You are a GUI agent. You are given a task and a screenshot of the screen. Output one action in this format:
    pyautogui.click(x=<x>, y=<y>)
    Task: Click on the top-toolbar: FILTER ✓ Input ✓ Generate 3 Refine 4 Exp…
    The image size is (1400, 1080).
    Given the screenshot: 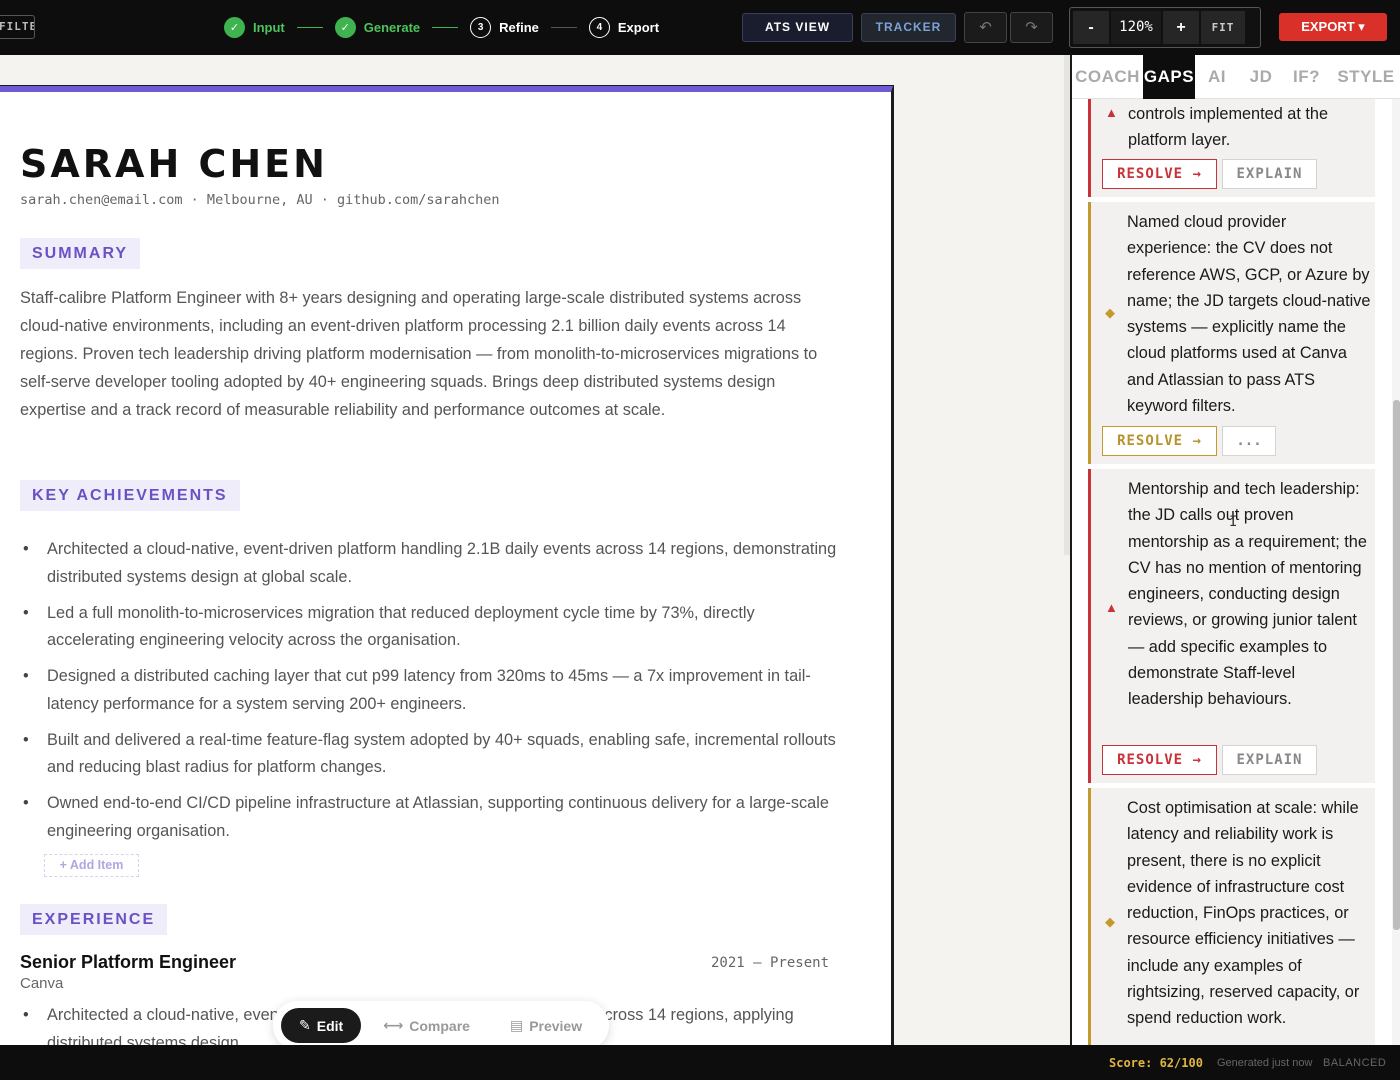 What is the action you would take?
    pyautogui.click(x=700, y=27)
    